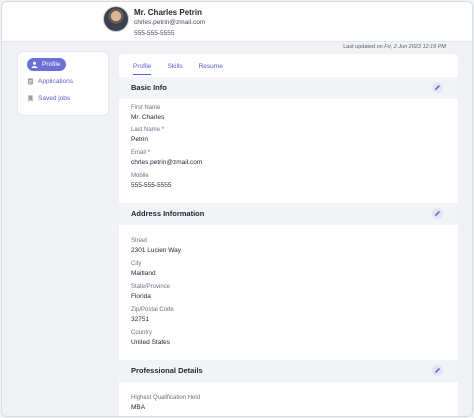 The height and width of the screenshot is (418, 474). Describe the element at coordinates (116, 19) in the screenshot. I see `avatar` at that location.